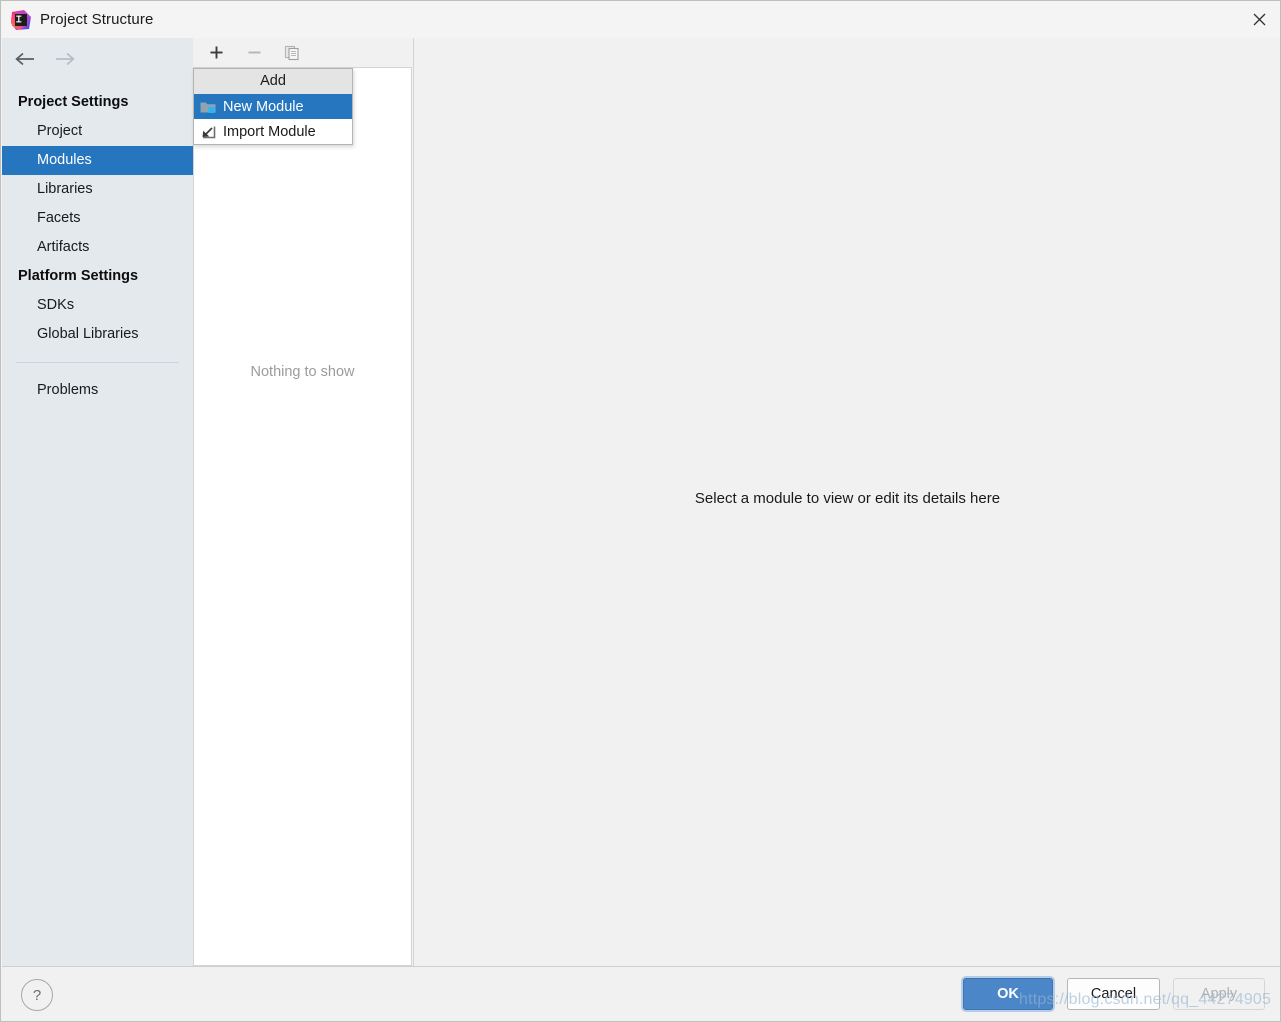 The width and height of the screenshot is (1281, 1022). What do you see at coordinates (97, 390) in the screenshot?
I see `sidebar-item-problems: Problems` at bounding box center [97, 390].